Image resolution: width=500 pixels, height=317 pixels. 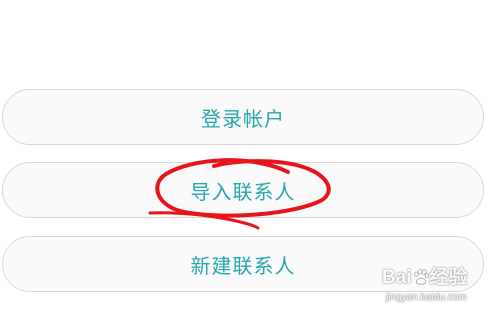 I want to click on new-contact-label: 新建联系人, so click(x=243, y=265).